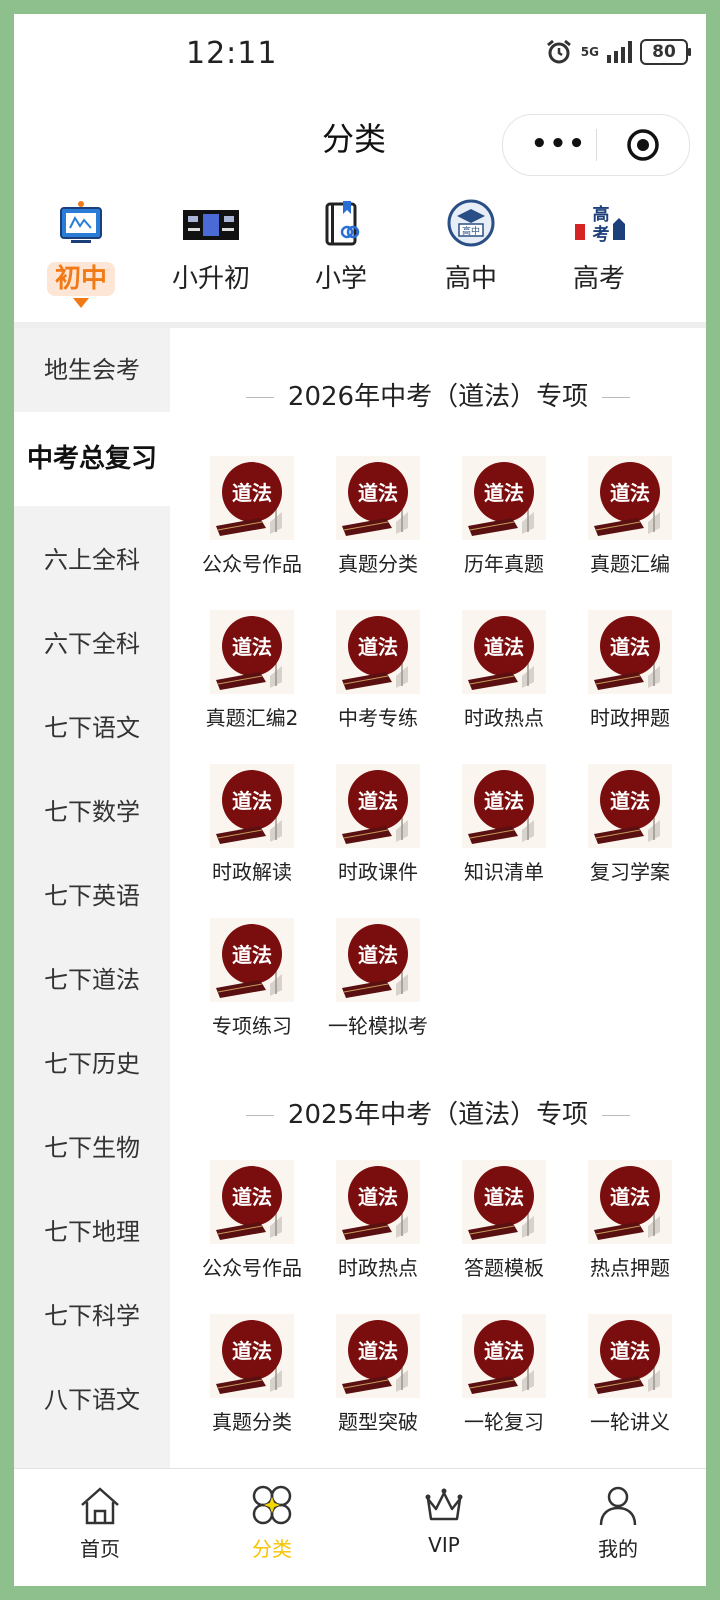 The height and width of the screenshot is (1600, 720). Describe the element at coordinates (504, 834) in the screenshot. I see `resource-item: 道法 知识清单` at that location.